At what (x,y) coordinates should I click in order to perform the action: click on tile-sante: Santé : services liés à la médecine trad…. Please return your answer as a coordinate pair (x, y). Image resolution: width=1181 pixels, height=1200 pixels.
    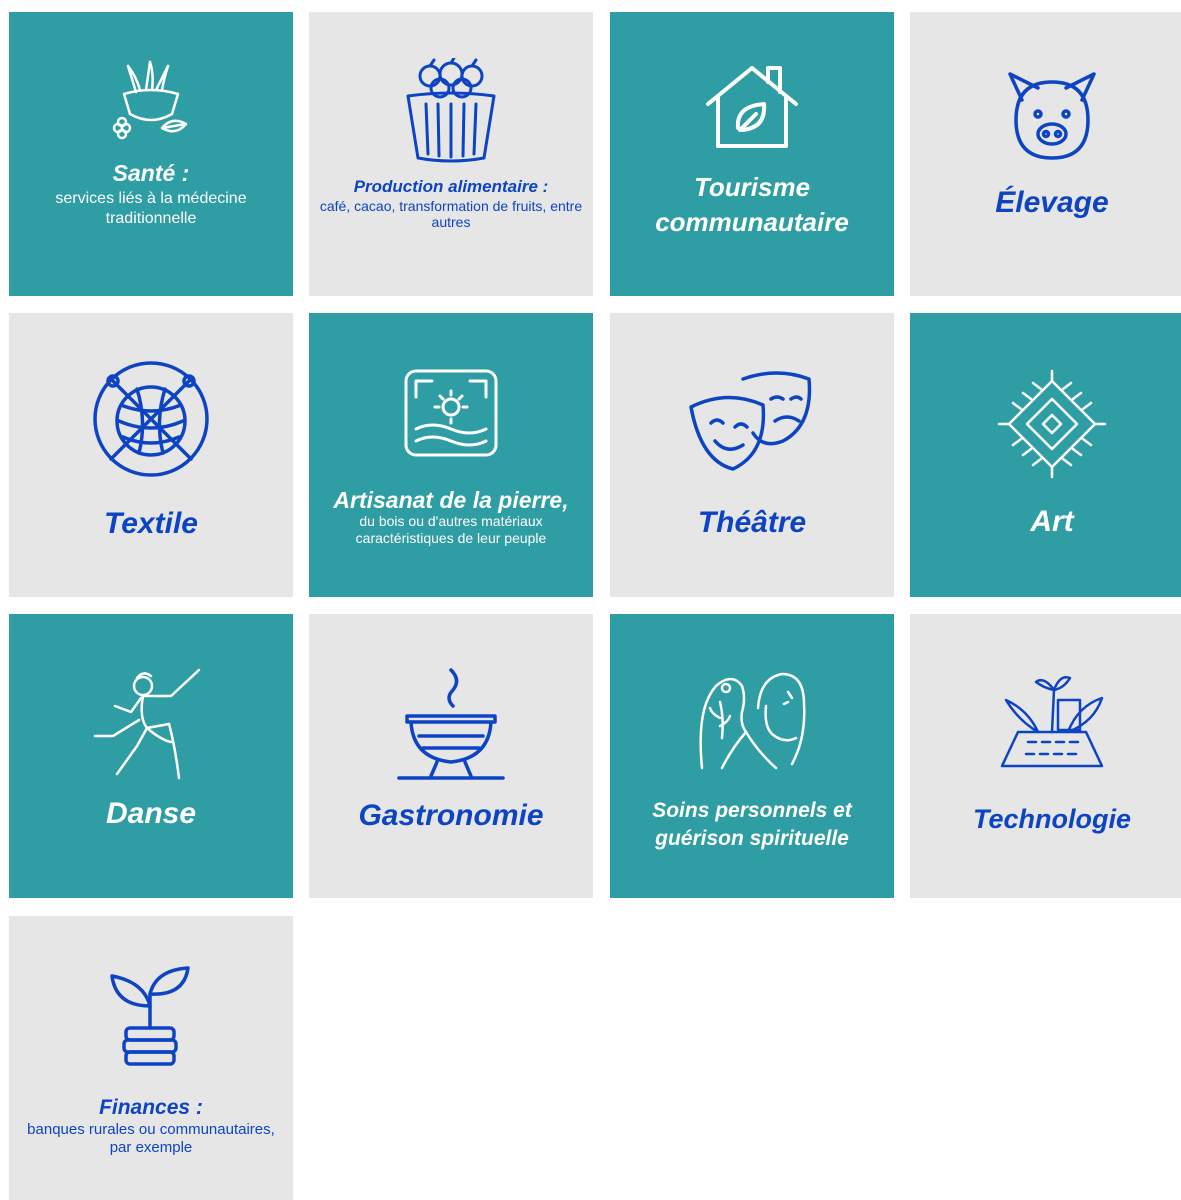
    Looking at the image, I should click on (151, 154).